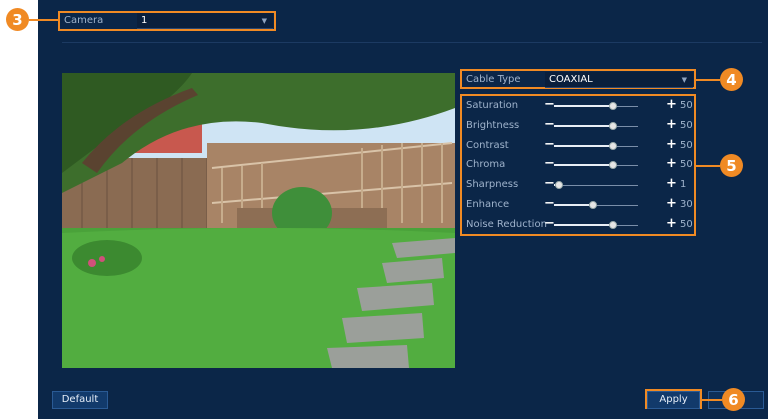  I want to click on callout-badge-3: 3, so click(17, 19).